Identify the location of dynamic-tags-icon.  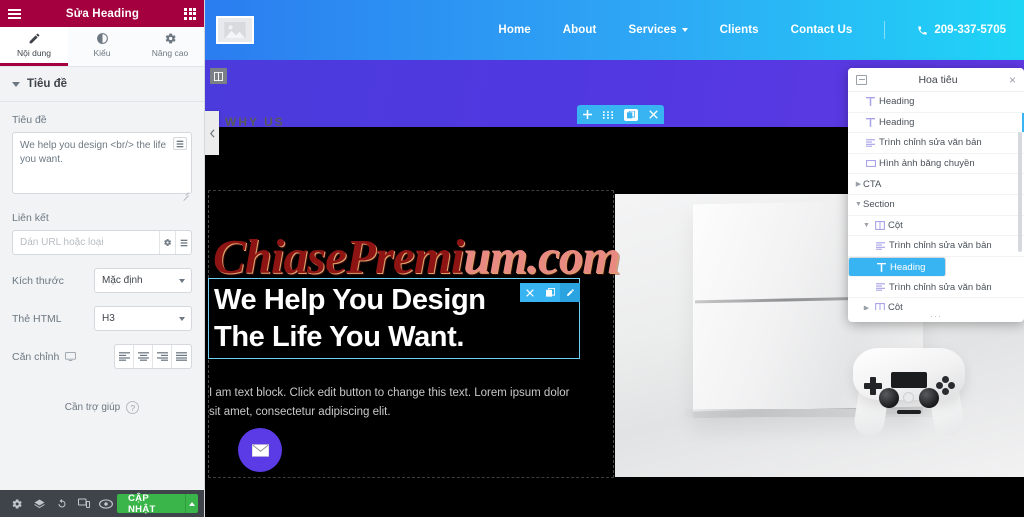
(180, 143).